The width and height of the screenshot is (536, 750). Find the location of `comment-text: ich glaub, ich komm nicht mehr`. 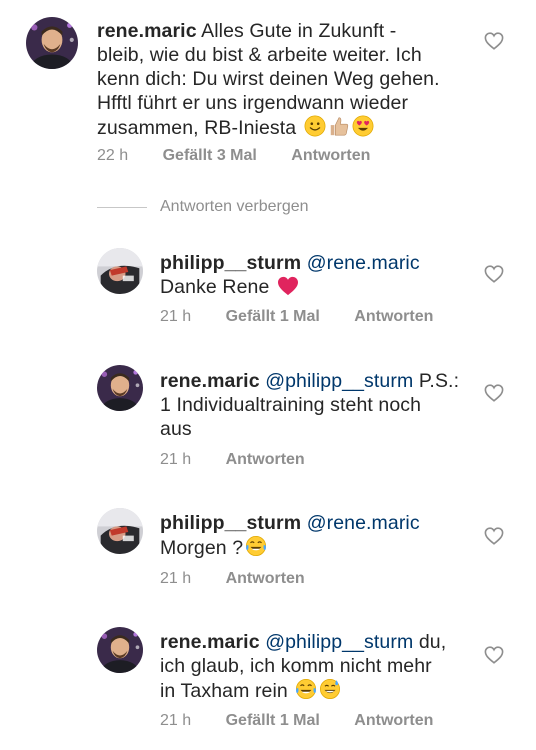

comment-text: ich glaub, ich komm nicht mehr is located at coordinates (296, 666).